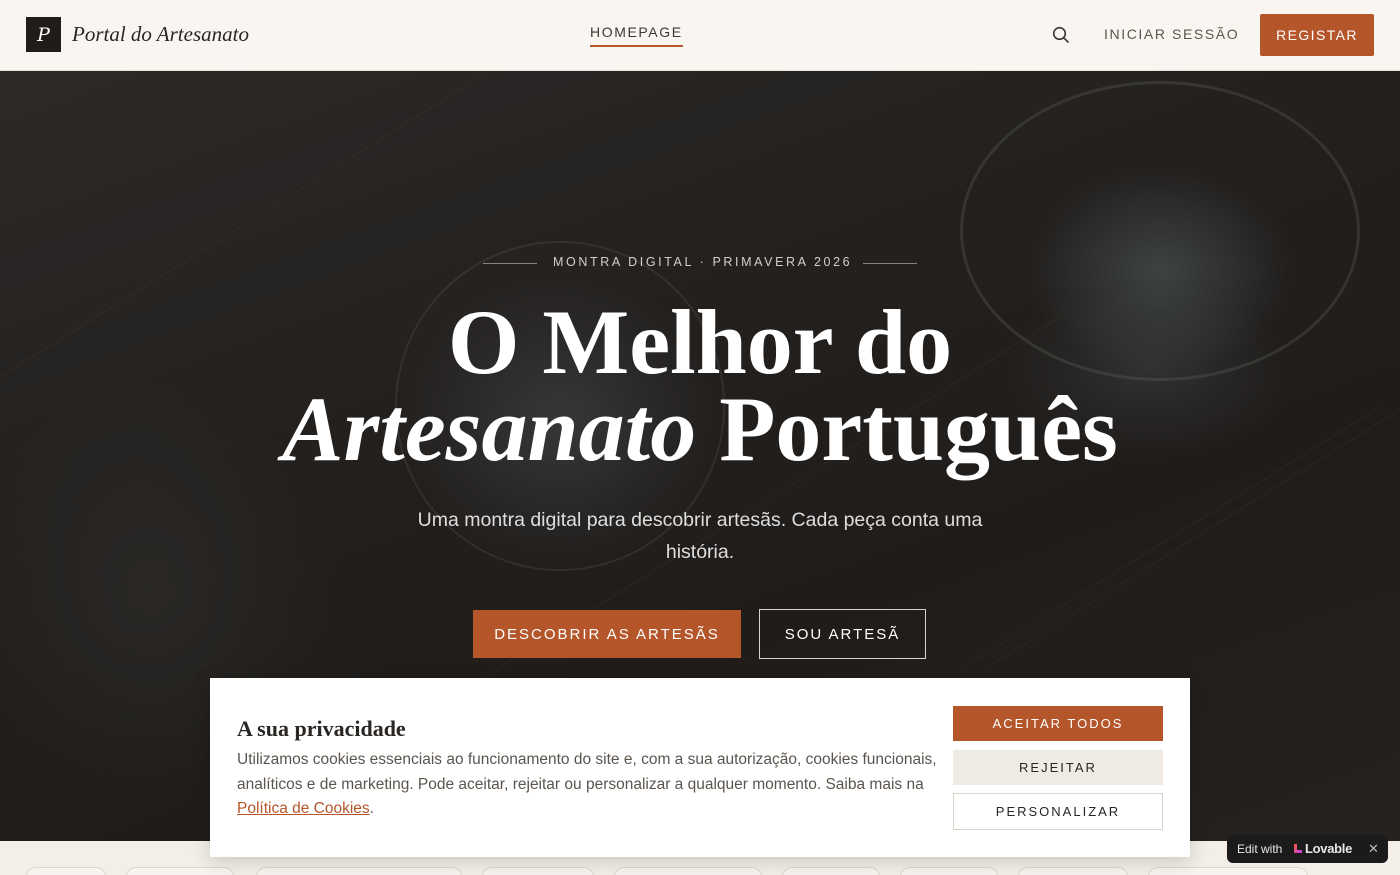 The image size is (1400, 875). Describe the element at coordinates (1171, 34) in the screenshot. I see `login-link: INICIAR SESSÃO` at that location.